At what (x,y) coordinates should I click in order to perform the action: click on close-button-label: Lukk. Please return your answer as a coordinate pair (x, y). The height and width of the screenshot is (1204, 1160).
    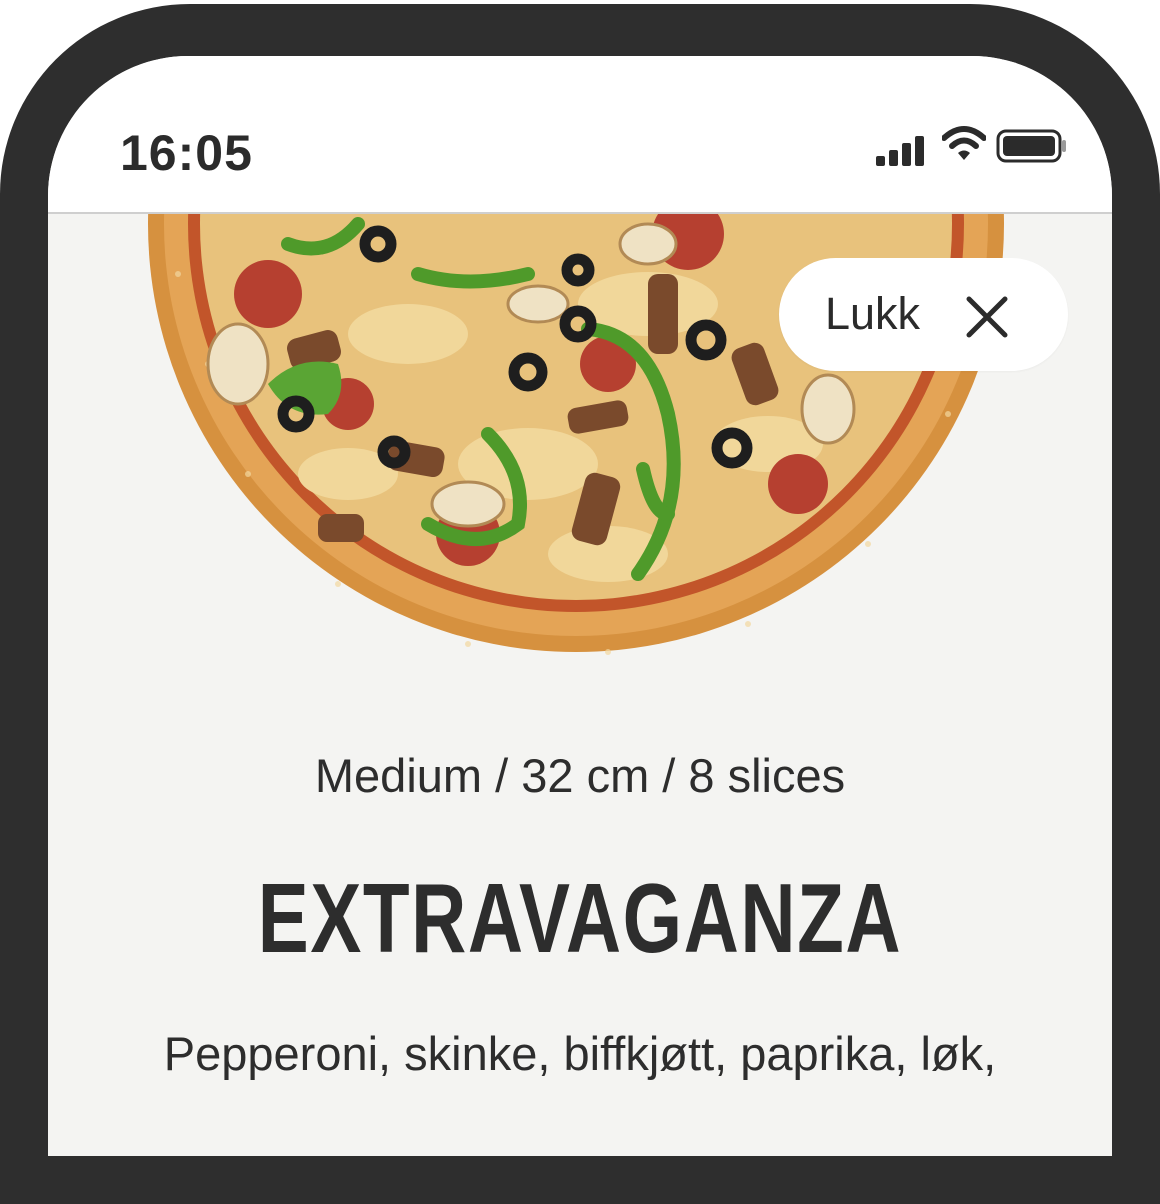
    Looking at the image, I should click on (873, 313).